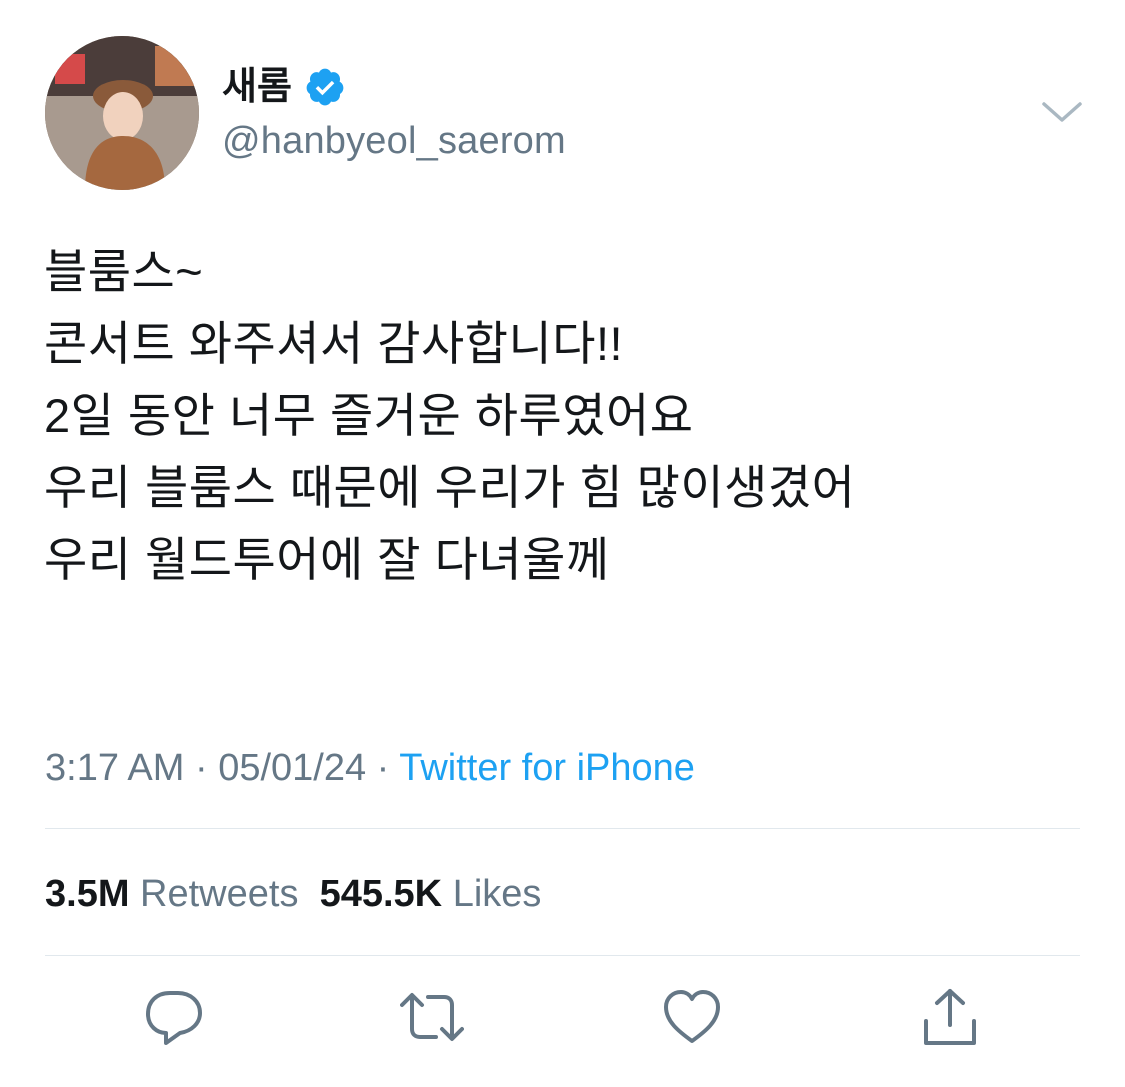  Describe the element at coordinates (219, 894) in the screenshot. I see `retweets-label: Retweets` at that location.